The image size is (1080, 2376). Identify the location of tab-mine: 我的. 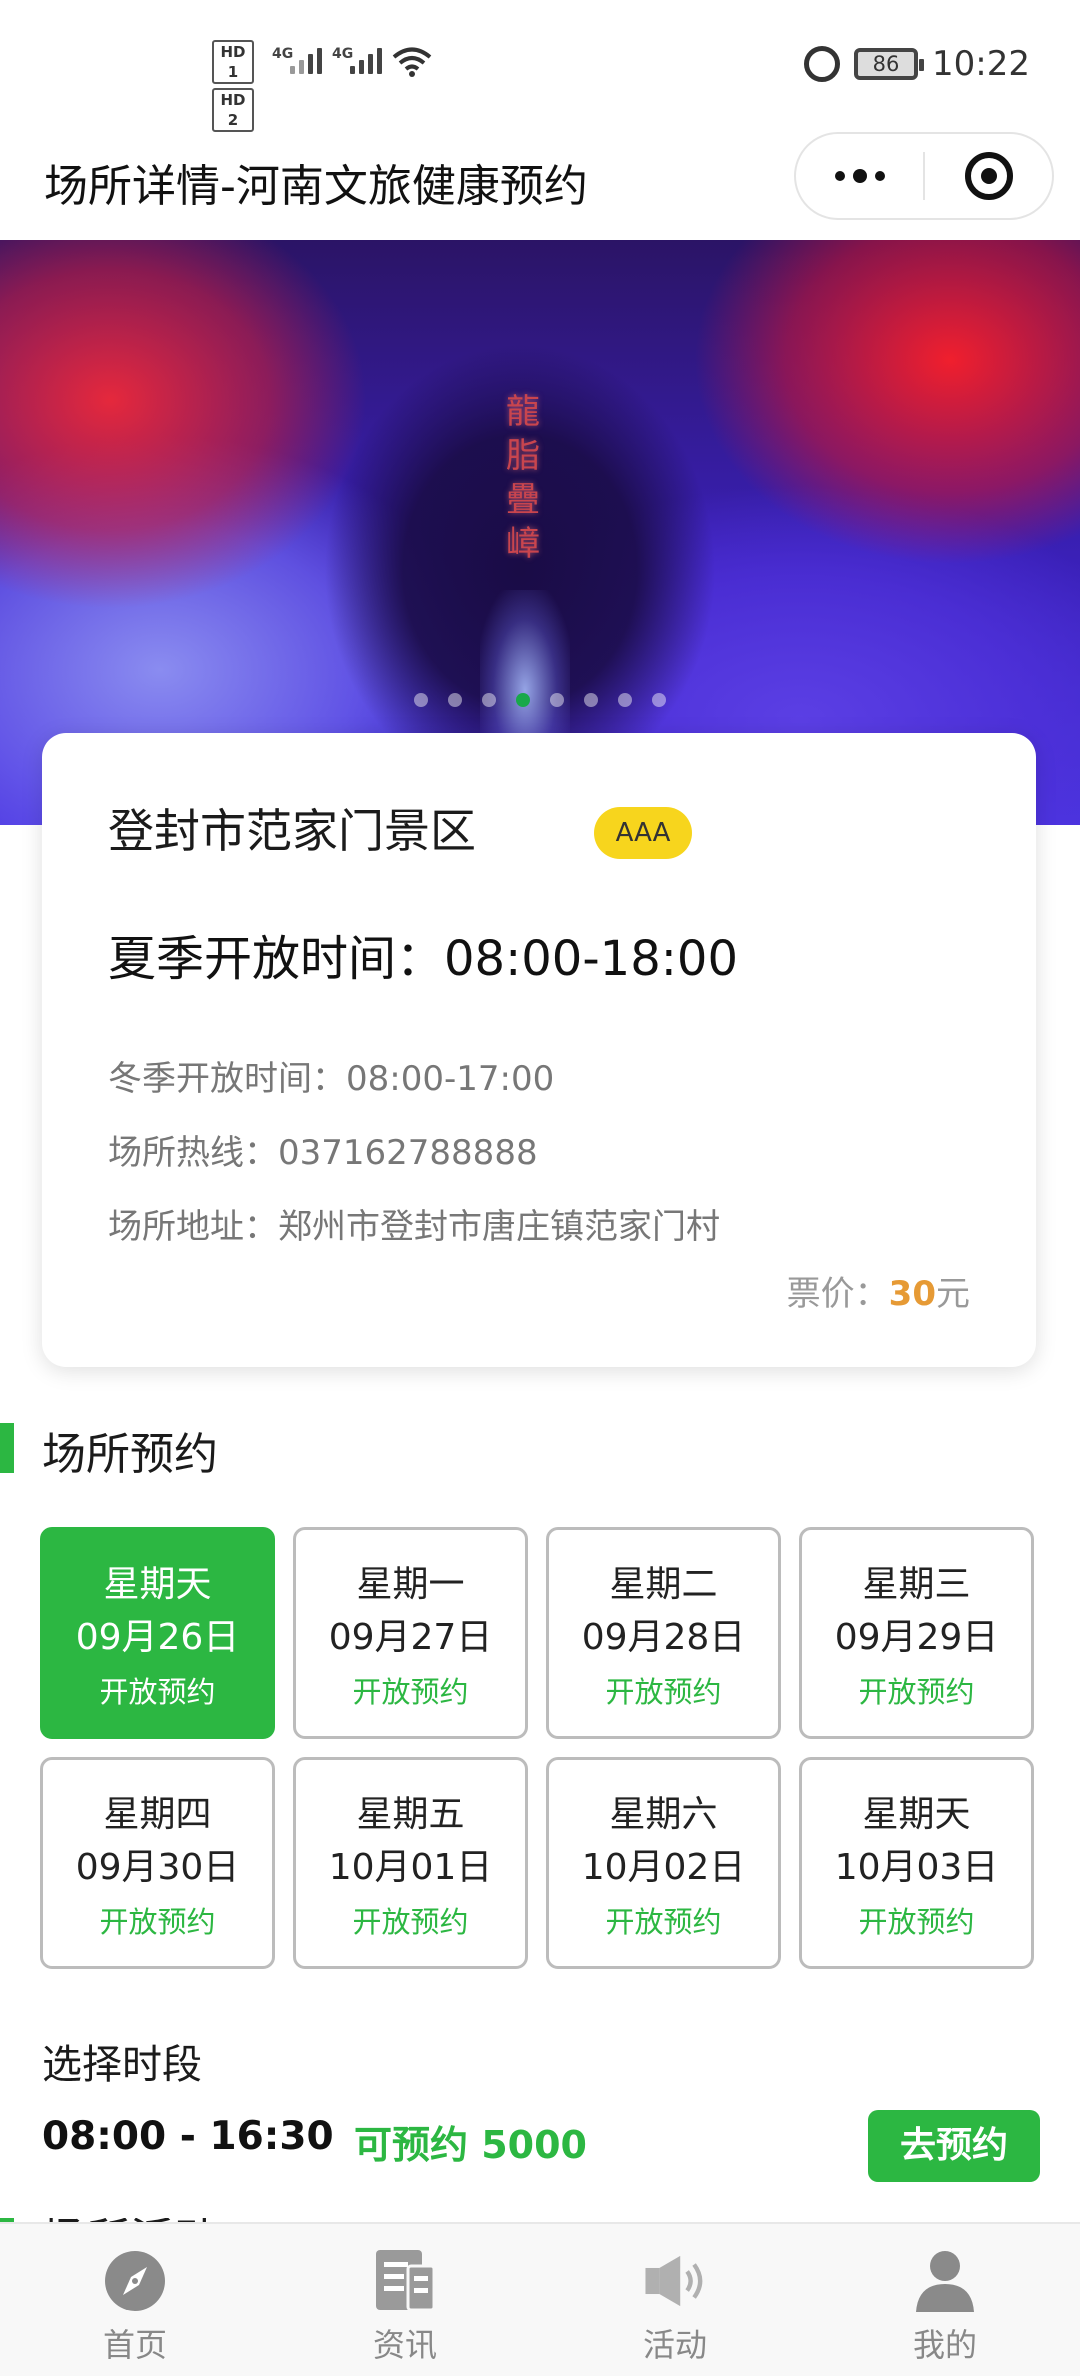
(945, 2300).